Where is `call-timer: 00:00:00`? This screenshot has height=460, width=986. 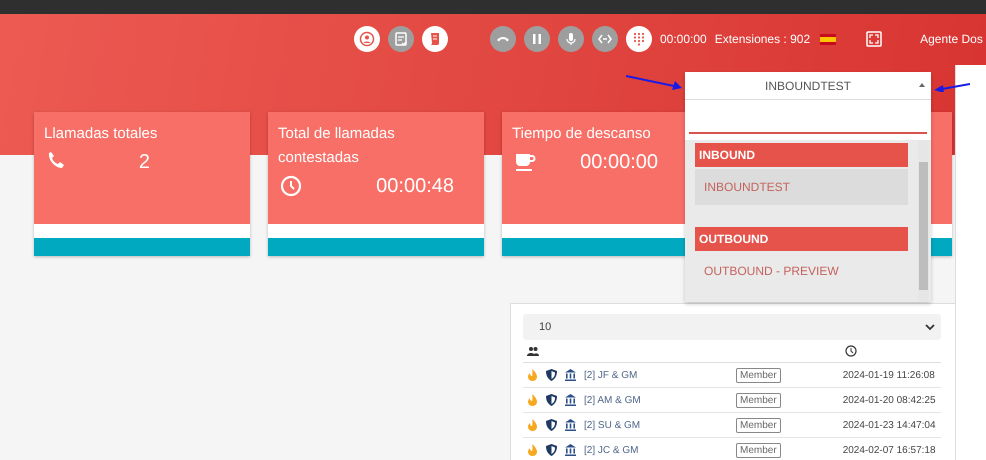 call-timer: 00:00:00 is located at coordinates (683, 39).